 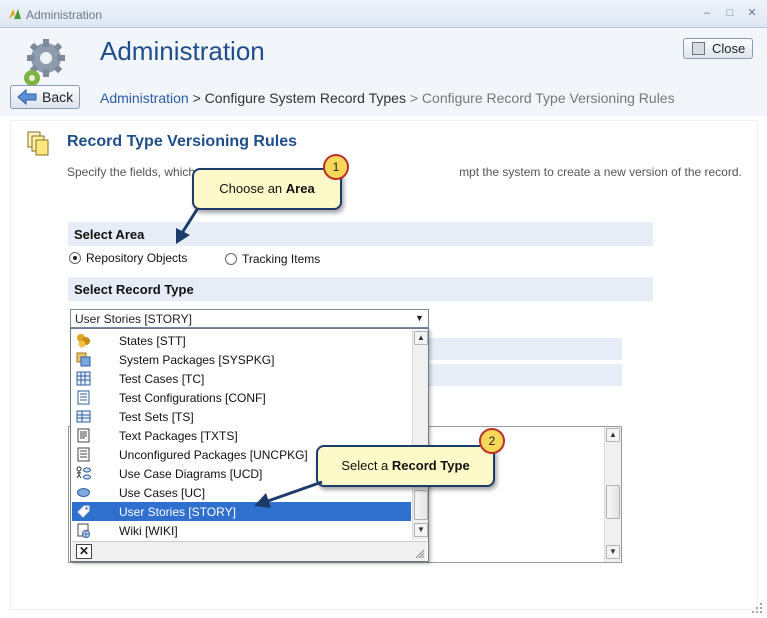 I want to click on fields-list-scrollbar: ▲ ▼, so click(x=612, y=494).